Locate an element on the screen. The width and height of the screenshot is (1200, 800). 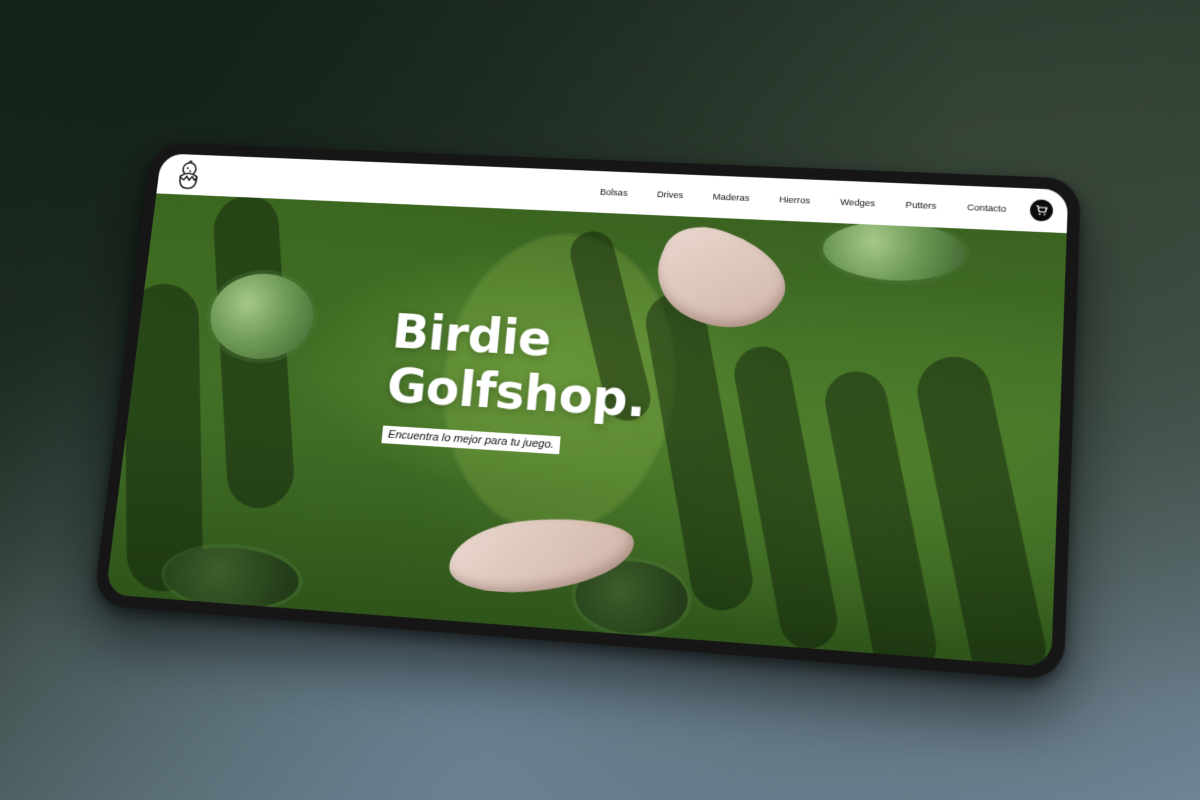
hero-title-line-2: Golfshop. is located at coordinates (516, 392).